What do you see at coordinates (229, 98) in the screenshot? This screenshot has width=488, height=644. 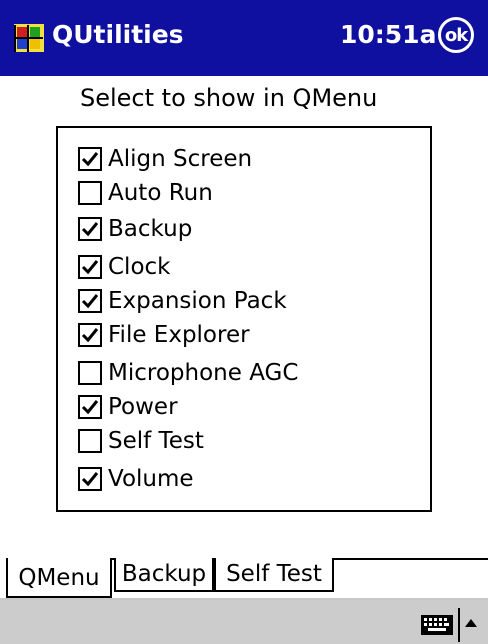 I see `instruction-label: Select to show in QMenu` at bounding box center [229, 98].